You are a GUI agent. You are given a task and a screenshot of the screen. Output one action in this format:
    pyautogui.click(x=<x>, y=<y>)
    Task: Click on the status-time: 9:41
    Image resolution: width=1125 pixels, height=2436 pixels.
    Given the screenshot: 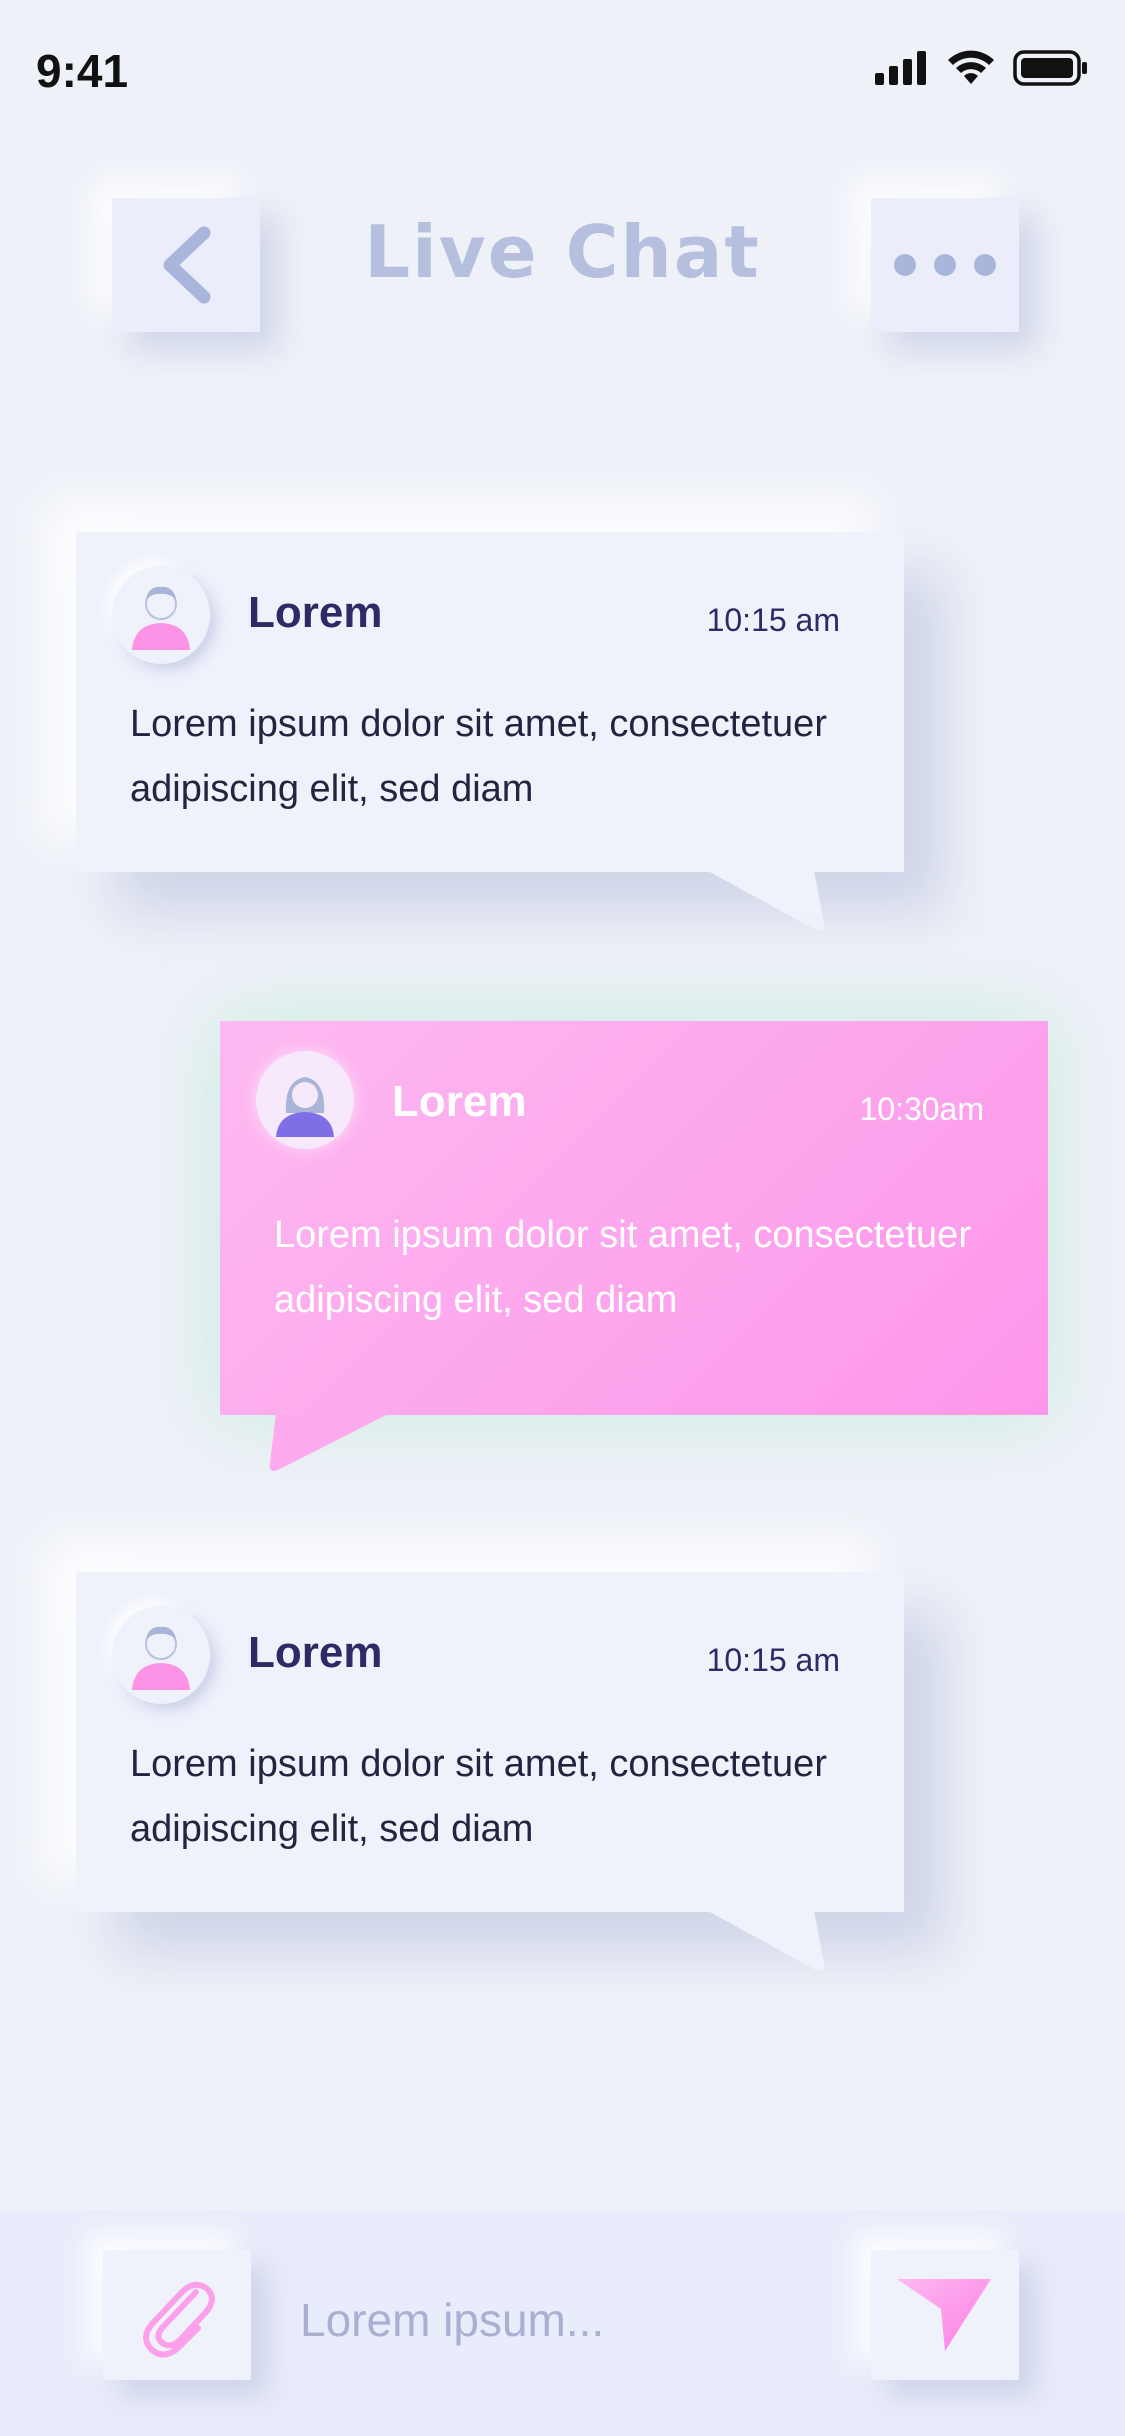 What is the action you would take?
    pyautogui.click(x=82, y=71)
    